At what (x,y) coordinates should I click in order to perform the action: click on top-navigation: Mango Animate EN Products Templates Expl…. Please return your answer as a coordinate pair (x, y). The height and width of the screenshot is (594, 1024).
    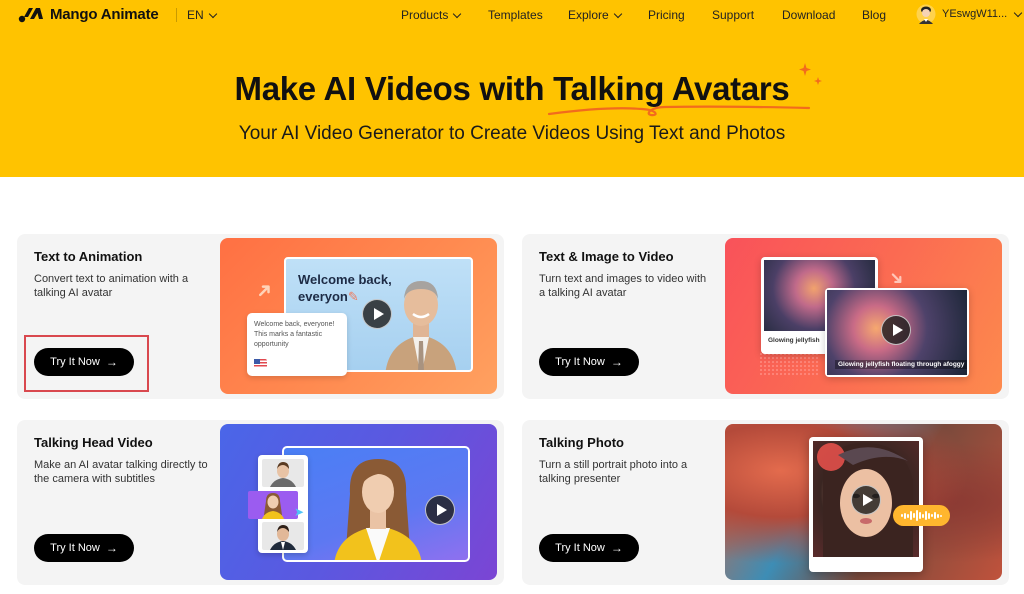
    Looking at the image, I should click on (512, 15).